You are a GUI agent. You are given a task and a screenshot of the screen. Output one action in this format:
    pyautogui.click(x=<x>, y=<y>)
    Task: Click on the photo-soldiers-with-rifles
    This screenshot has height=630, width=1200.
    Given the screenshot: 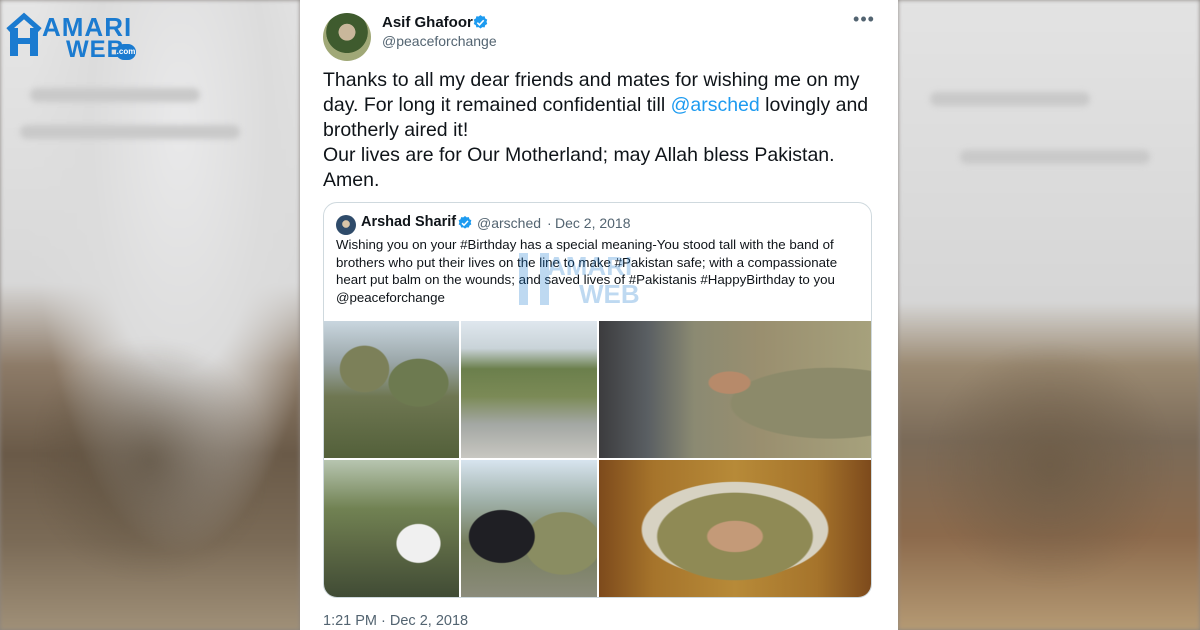 What is the action you would take?
    pyautogui.click(x=391, y=389)
    